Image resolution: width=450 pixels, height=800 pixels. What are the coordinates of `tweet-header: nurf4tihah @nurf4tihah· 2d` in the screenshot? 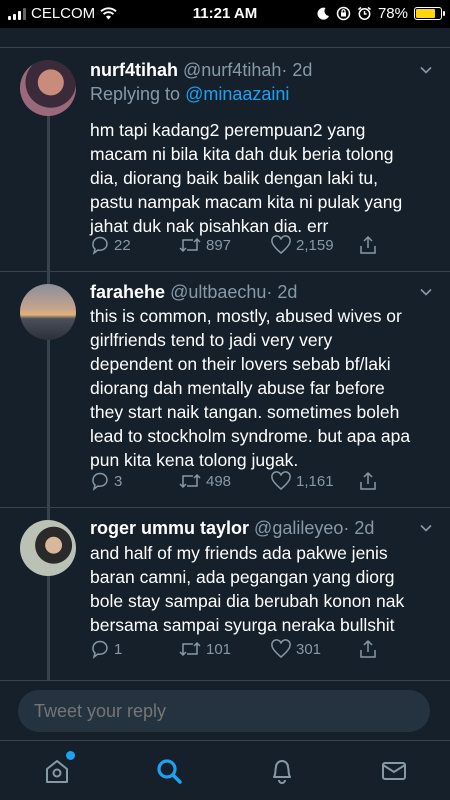 It's located at (250, 70).